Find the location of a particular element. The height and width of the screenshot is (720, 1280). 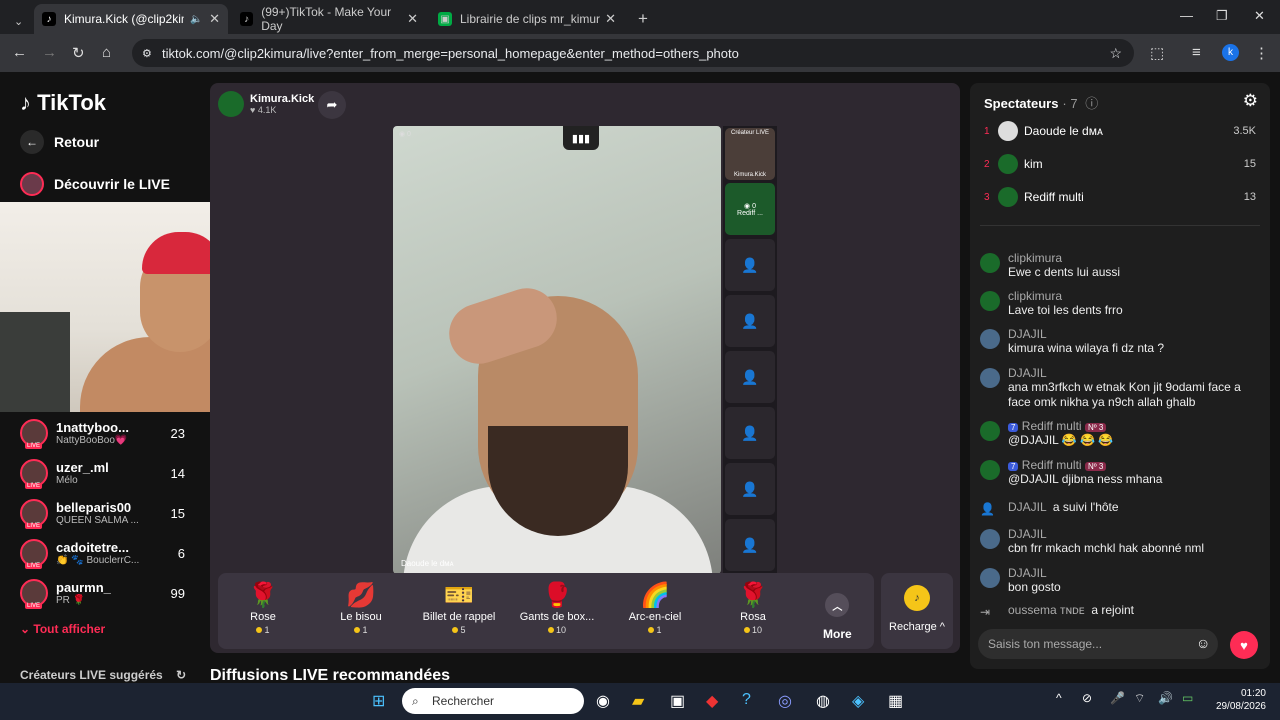

recharge-button: ♪ Recharge ^ is located at coordinates (917, 611).